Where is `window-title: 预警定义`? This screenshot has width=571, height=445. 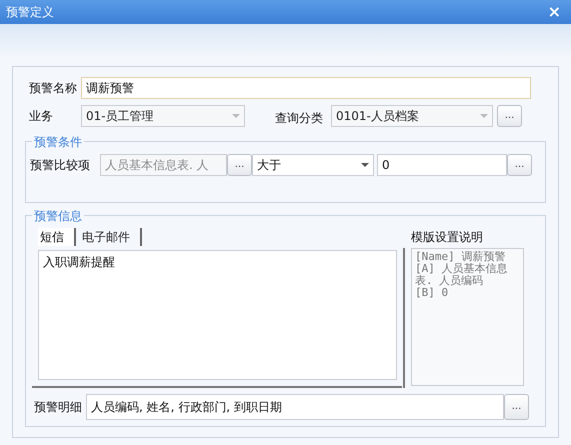
window-title: 预警定义 is located at coordinates (30, 12).